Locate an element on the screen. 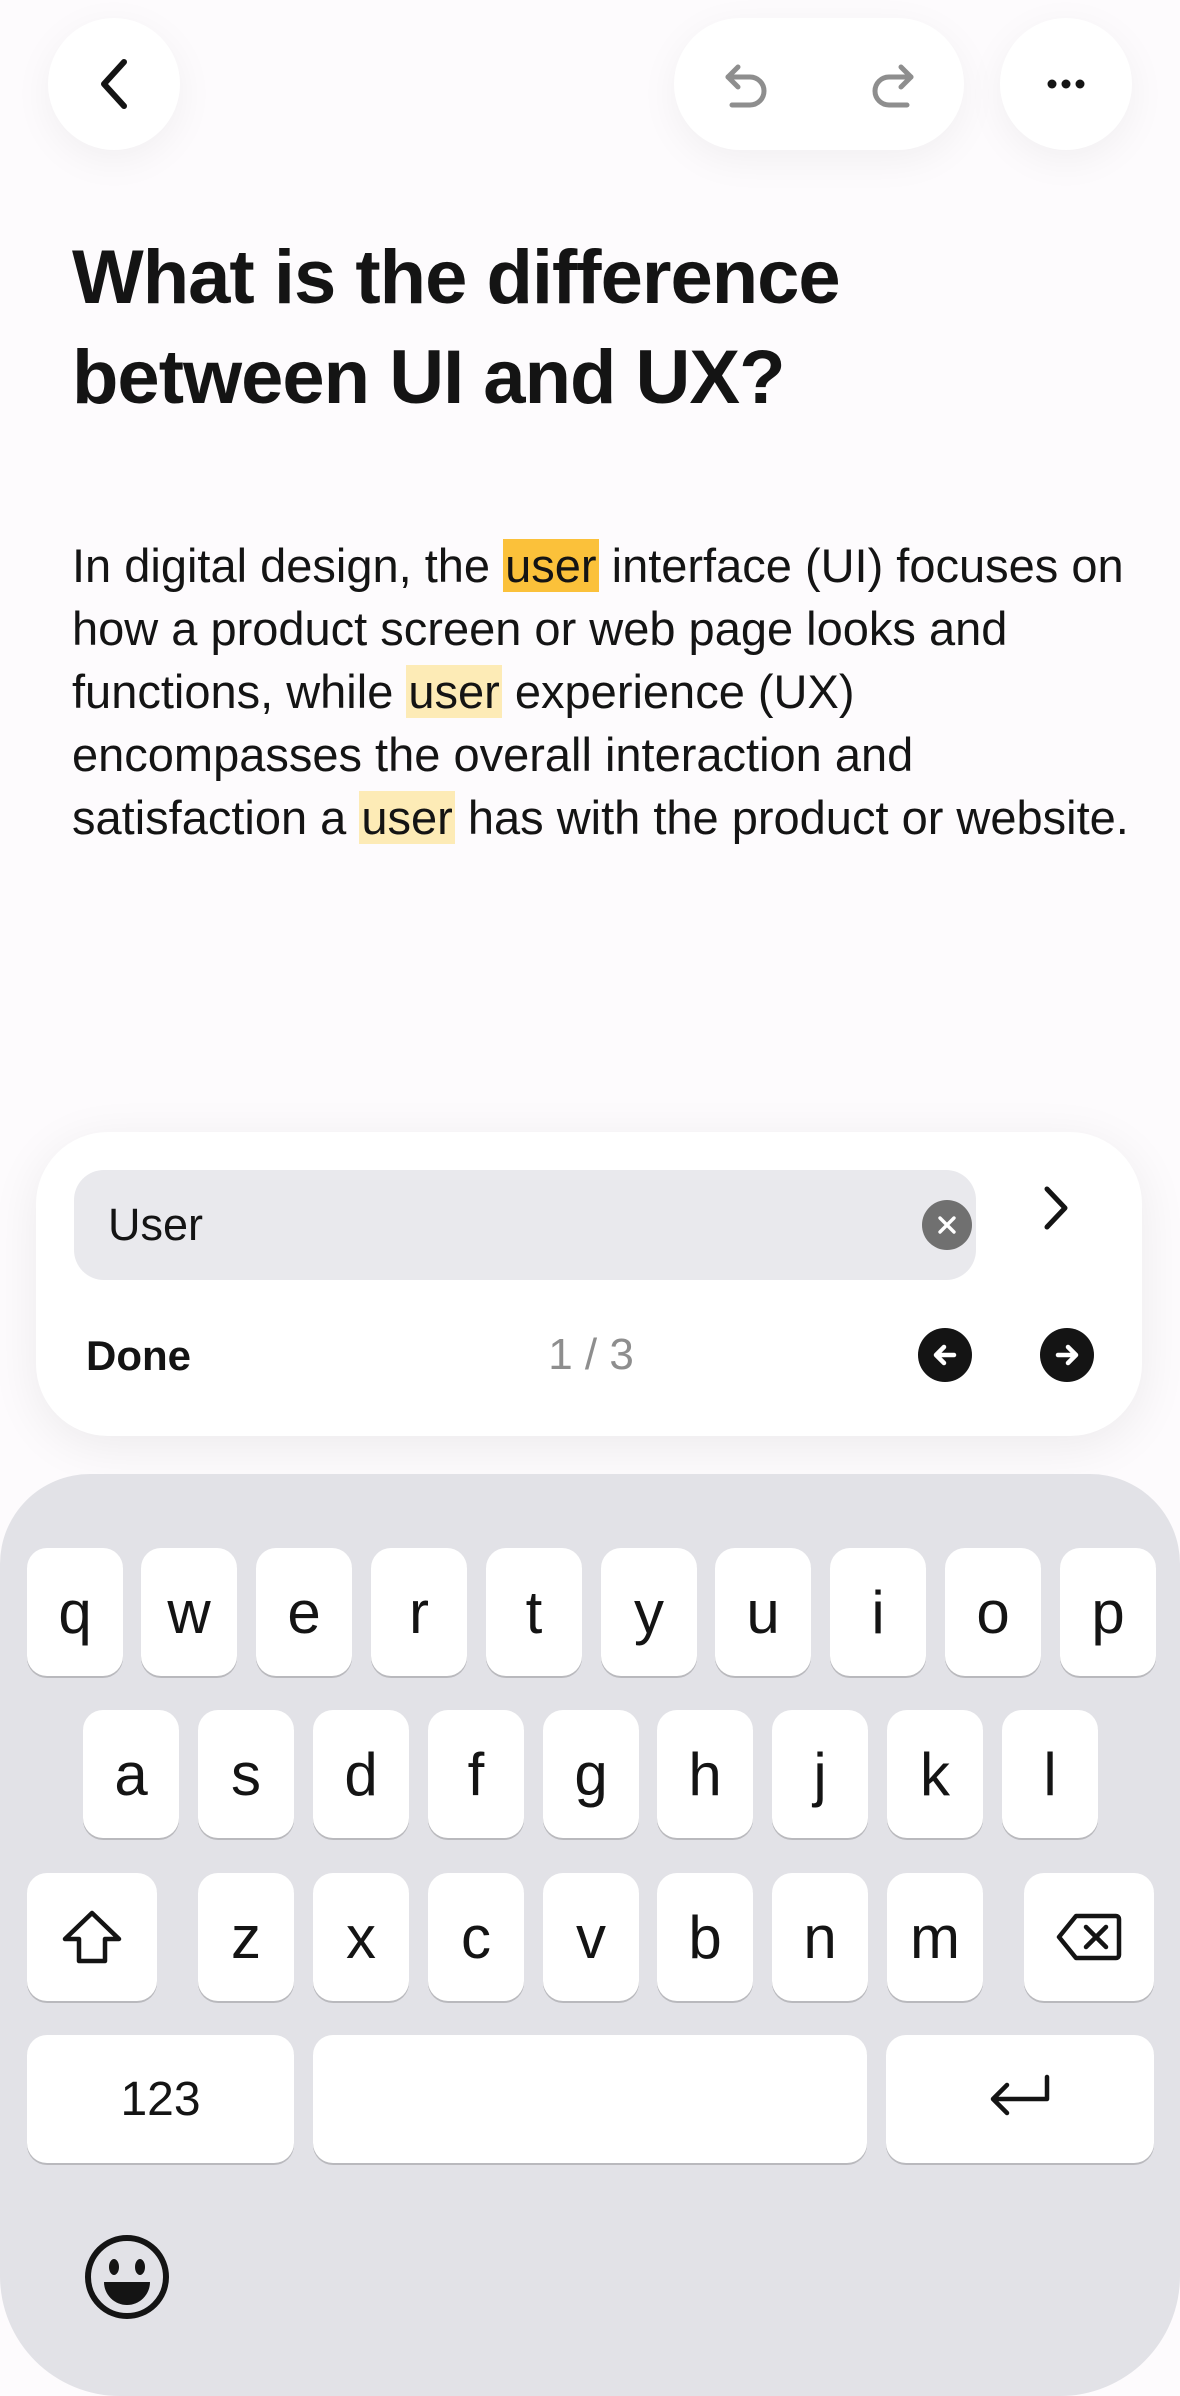  shift-icon is located at coordinates (92, 1937).